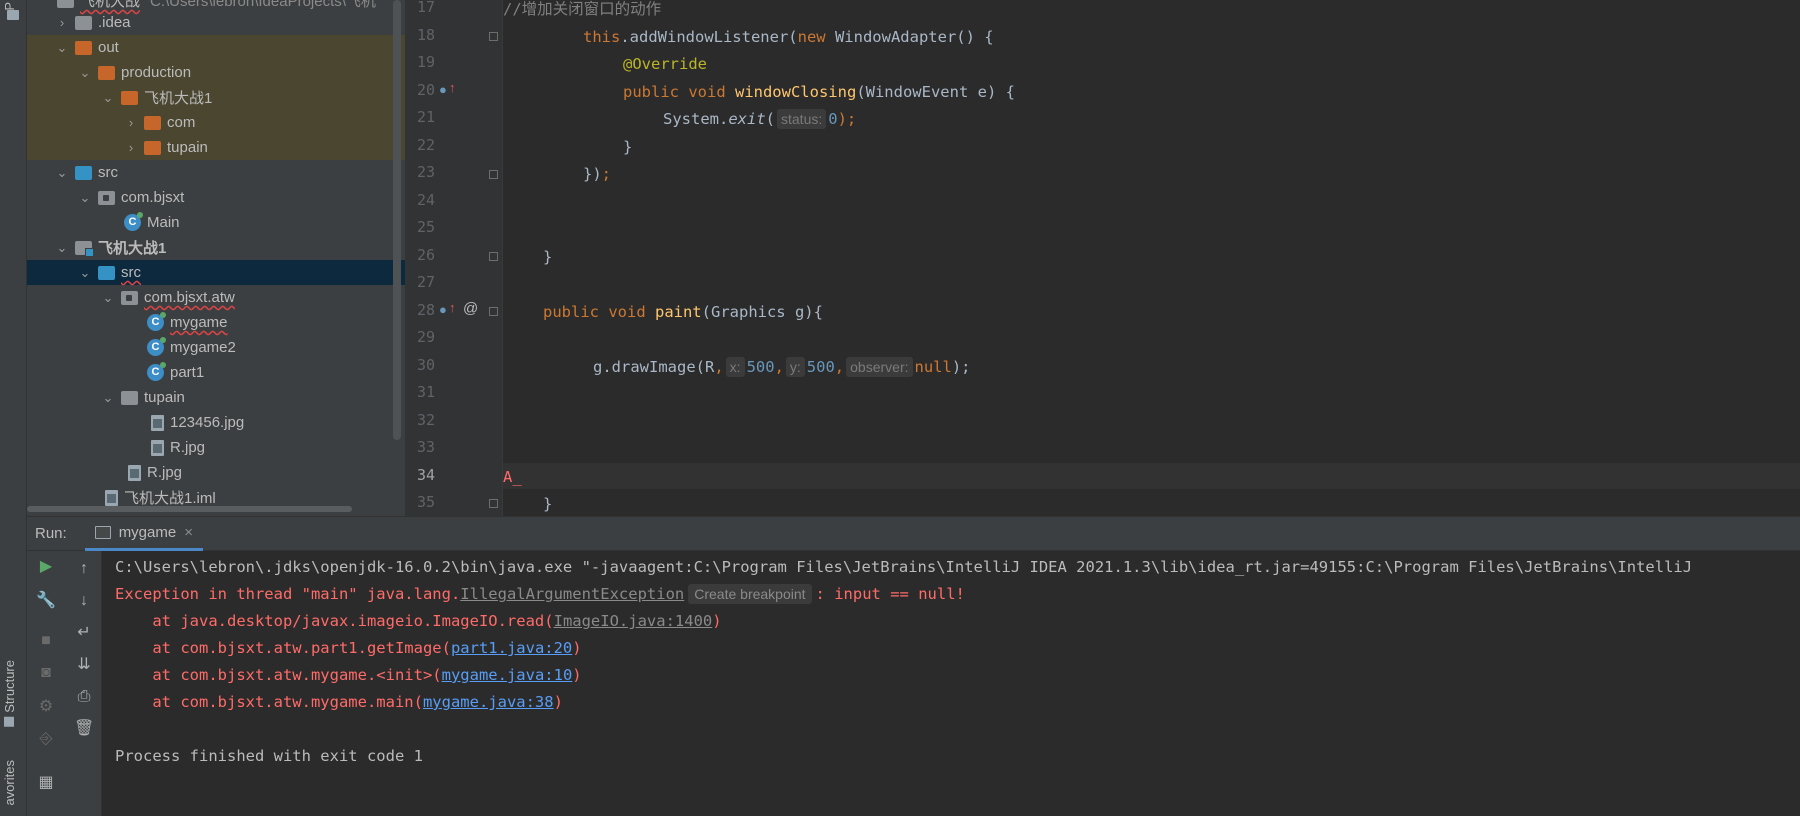 This screenshot has height=816, width=1800. What do you see at coordinates (628, 147) in the screenshot?
I see `code-line-22: }` at bounding box center [628, 147].